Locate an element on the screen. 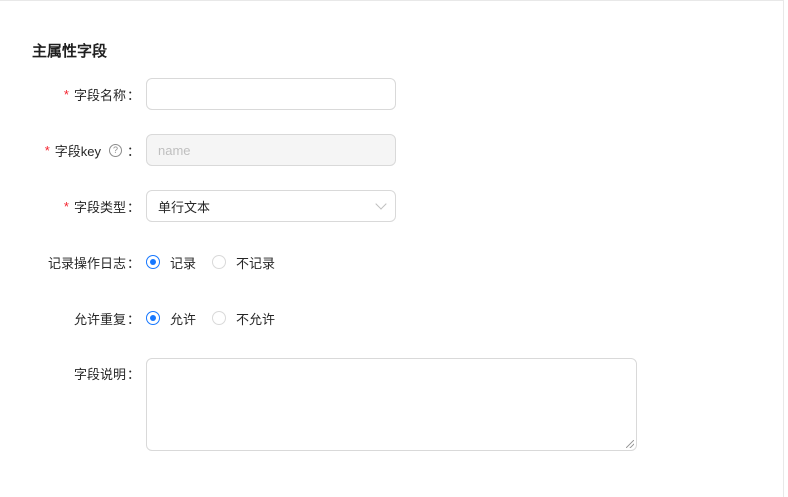 The height and width of the screenshot is (497, 788). log-label: 记录操作日志： is located at coordinates (93, 263).